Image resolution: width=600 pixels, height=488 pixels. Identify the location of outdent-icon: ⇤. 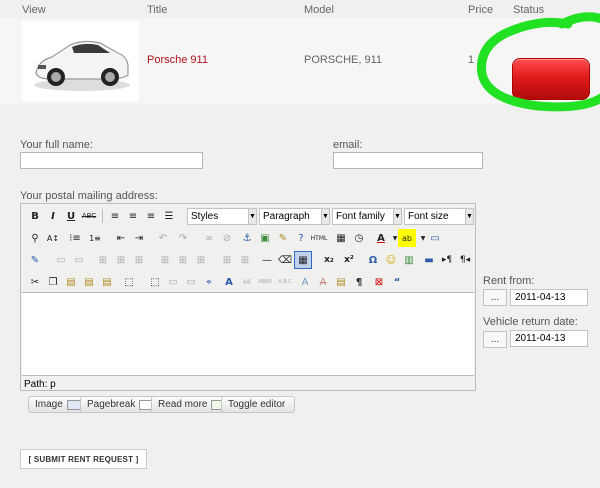
(121, 238).